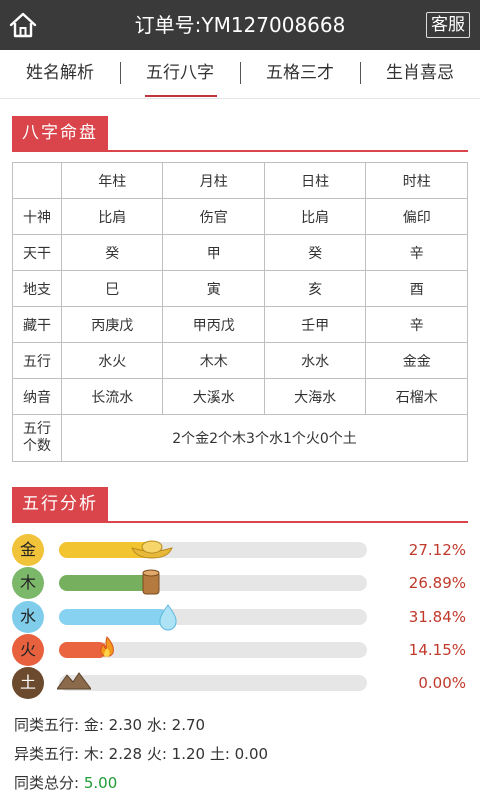 Image resolution: width=480 pixels, height=800 pixels. I want to click on table-header-row: 年柱 月柱 日柱 时柱, so click(240, 180).